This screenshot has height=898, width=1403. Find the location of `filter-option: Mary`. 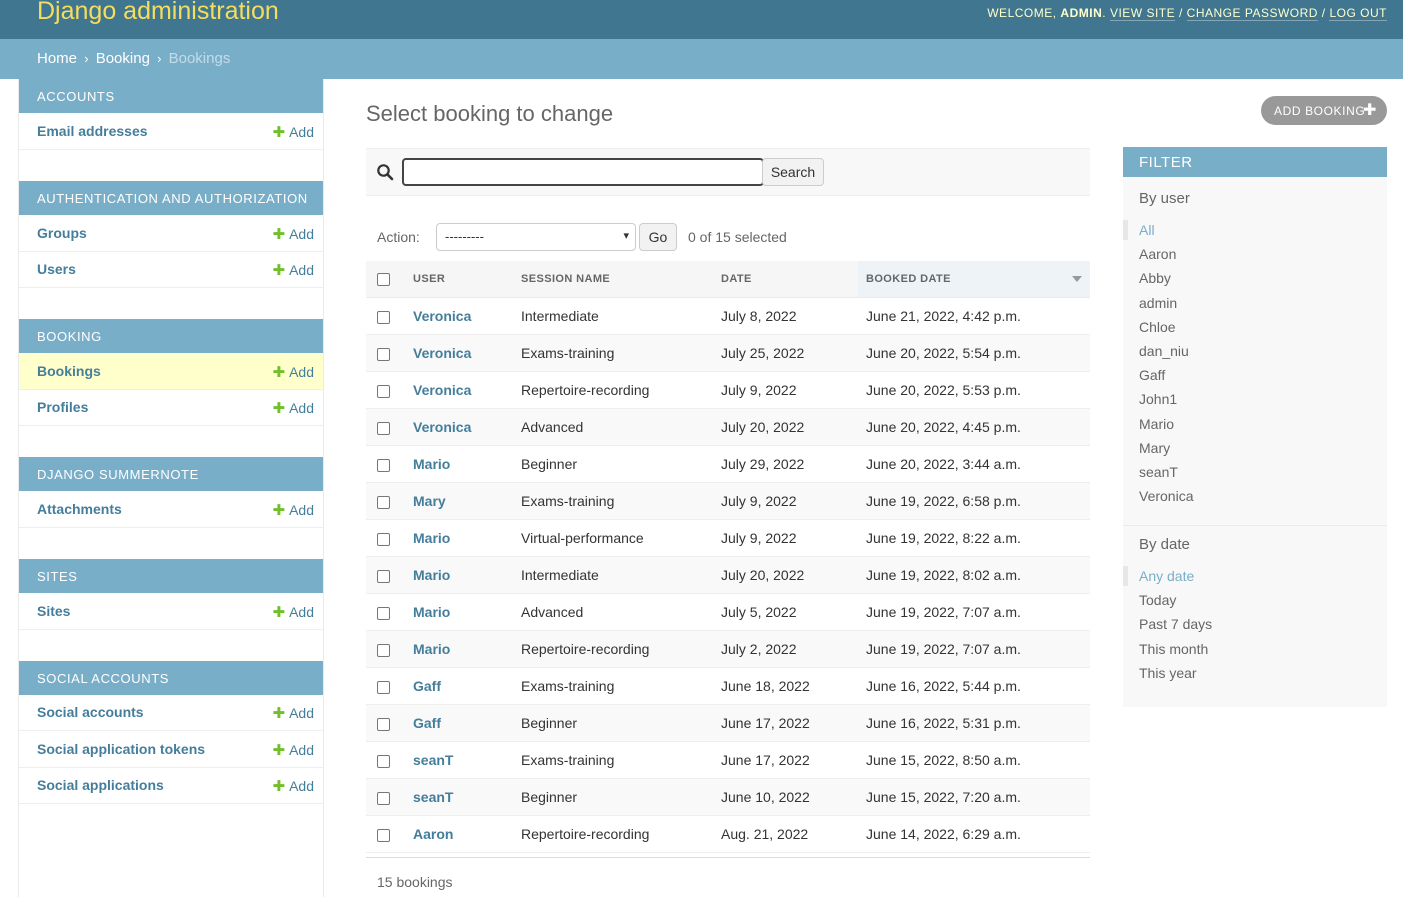

filter-option: Mary is located at coordinates (1154, 448).